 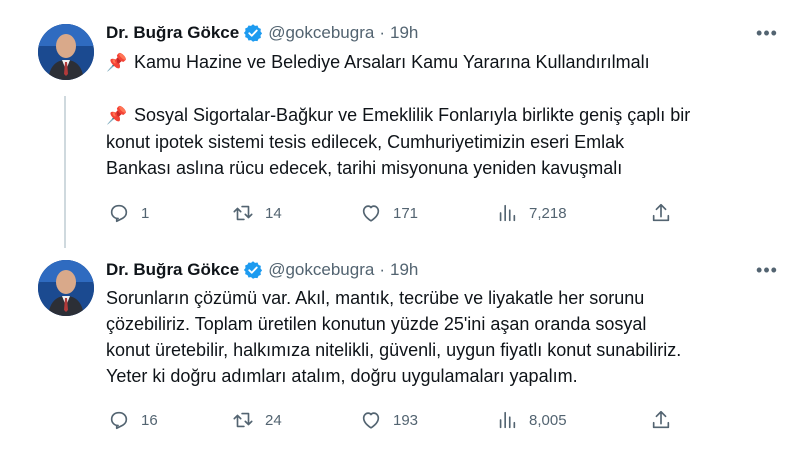 I want to click on views-button: 7,218, so click(x=531, y=213).